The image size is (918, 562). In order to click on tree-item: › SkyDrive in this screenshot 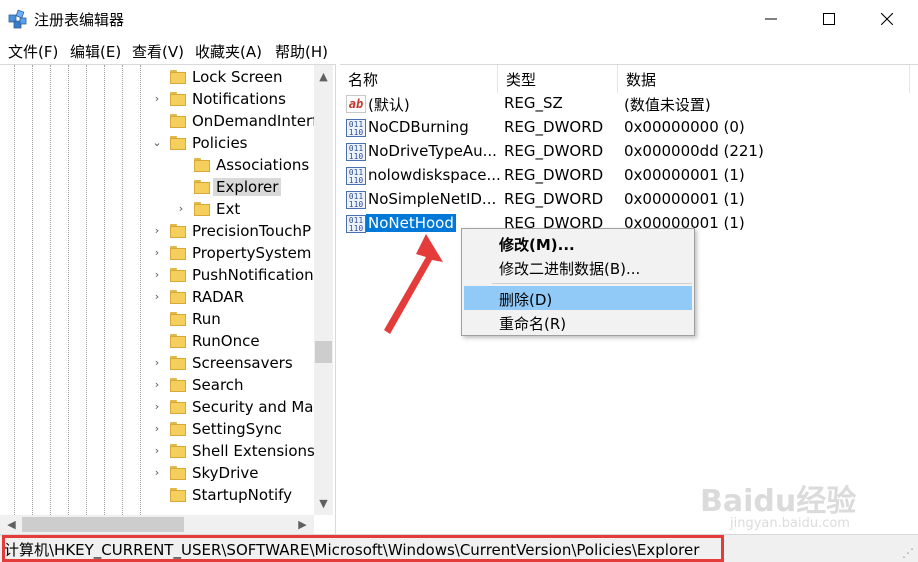, I will do `click(159, 474)`.